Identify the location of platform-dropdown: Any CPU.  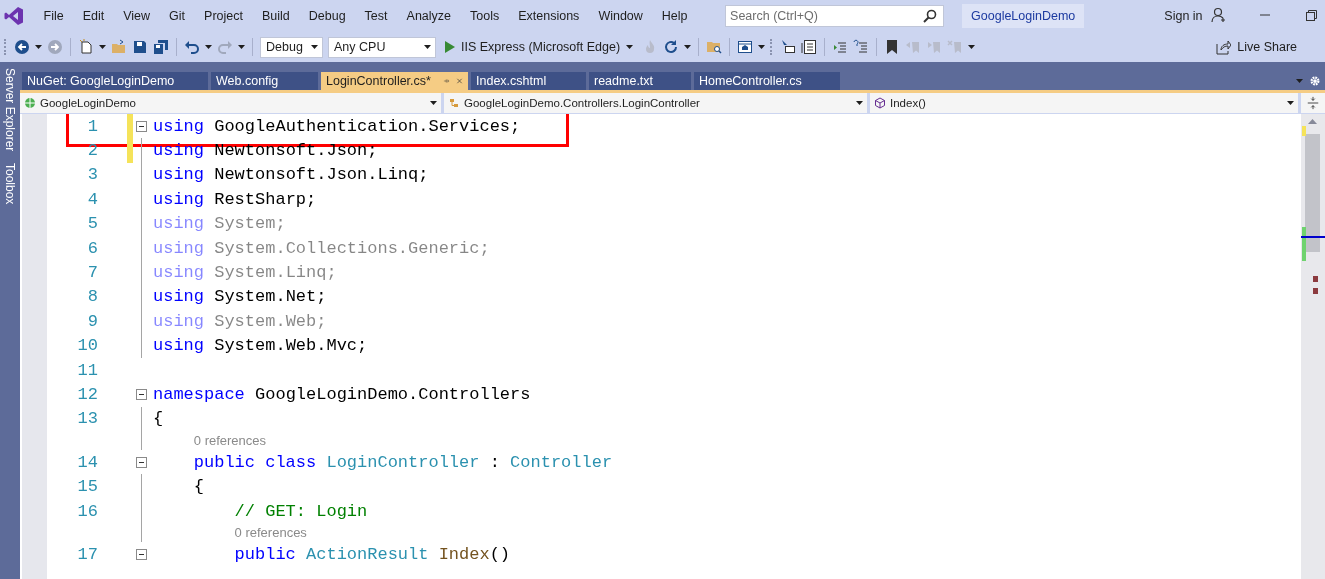
(382, 47).